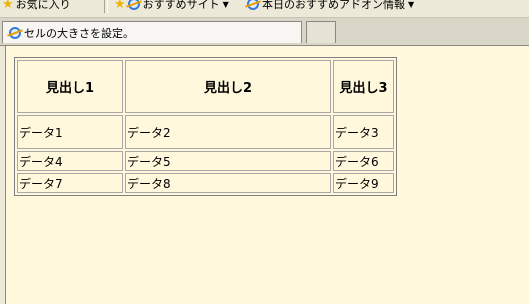  I want to click on window-frame-left, so click(3, 175).